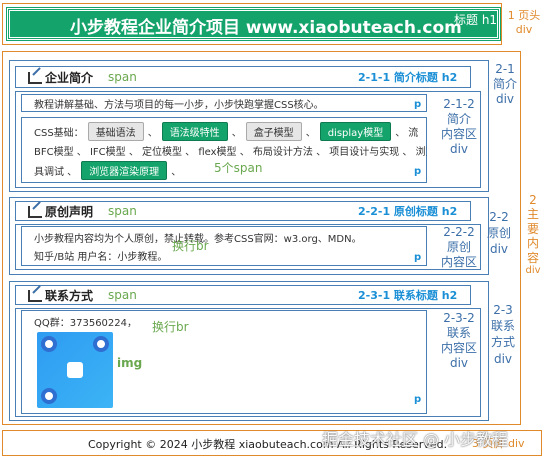 The width and height of the screenshot is (545, 459). What do you see at coordinates (122, 211) in the screenshot?
I see `original-span-annotation: span` at bounding box center [122, 211].